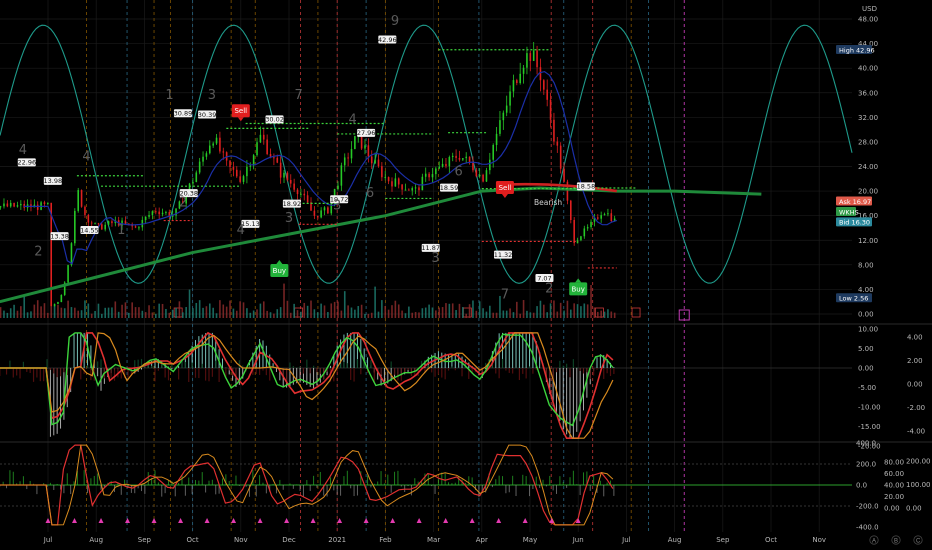  What do you see at coordinates (849, 212) in the screenshot?
I see `price-tag-label: WKHS` at bounding box center [849, 212].